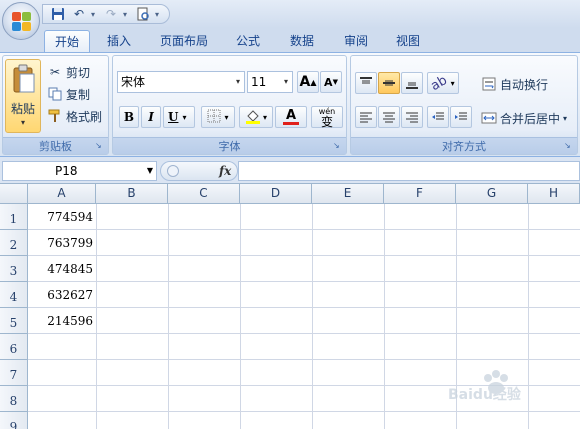  What do you see at coordinates (326, 122) in the screenshot?
I see `phonetic-char: 变` at bounding box center [326, 122].